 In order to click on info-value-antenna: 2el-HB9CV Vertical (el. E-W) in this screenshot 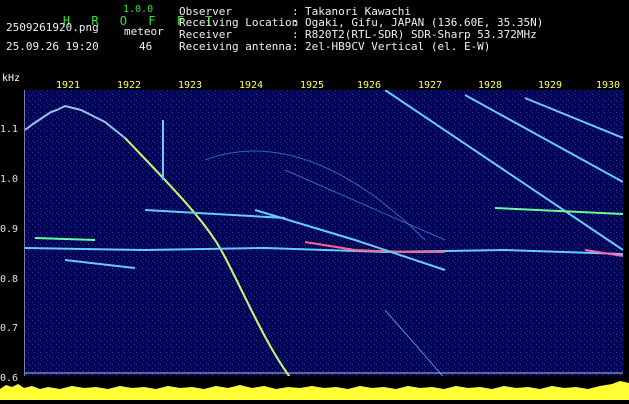, I will do `click(398, 46)`.